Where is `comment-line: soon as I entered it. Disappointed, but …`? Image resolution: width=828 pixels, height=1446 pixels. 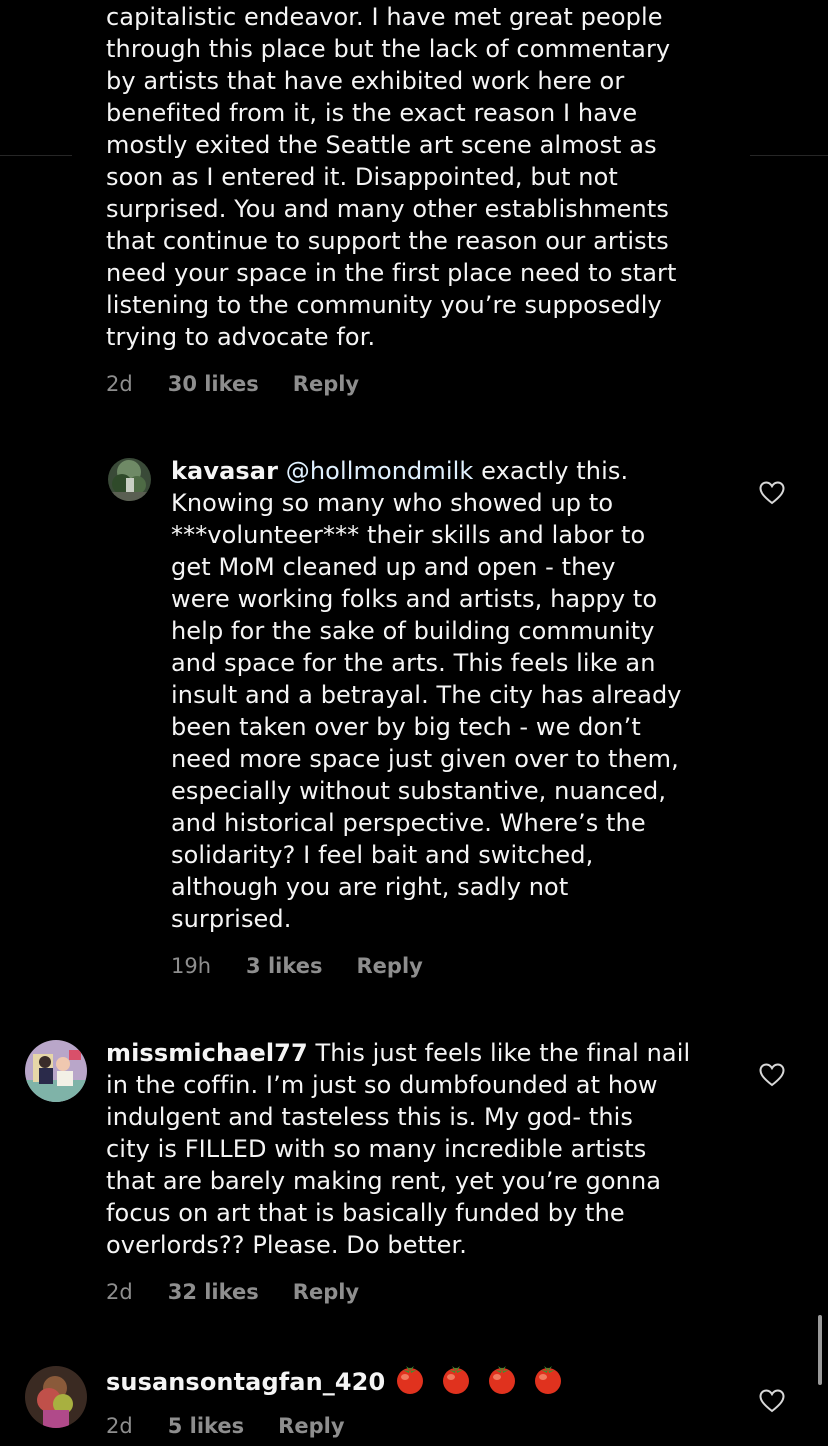
comment-line: soon as I entered it. Disappointed, but … is located at coordinates (362, 177).